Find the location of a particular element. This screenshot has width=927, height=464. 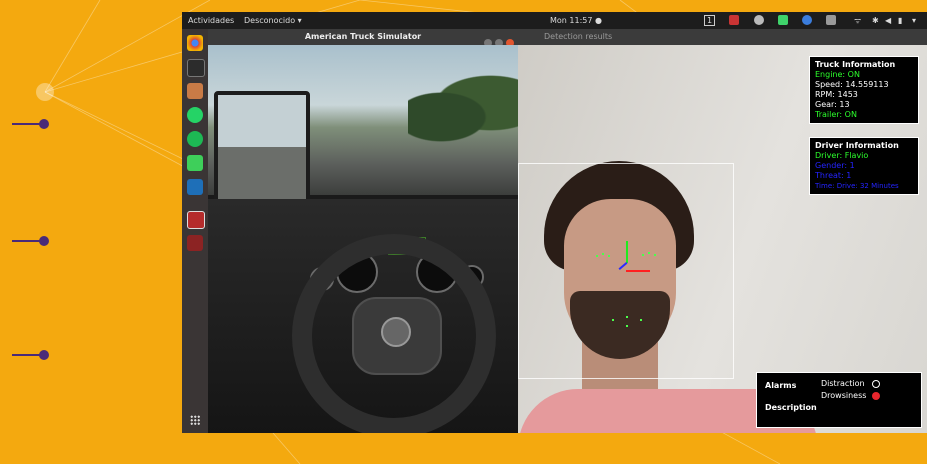

description-label: Description is located at coordinates (791, 407).